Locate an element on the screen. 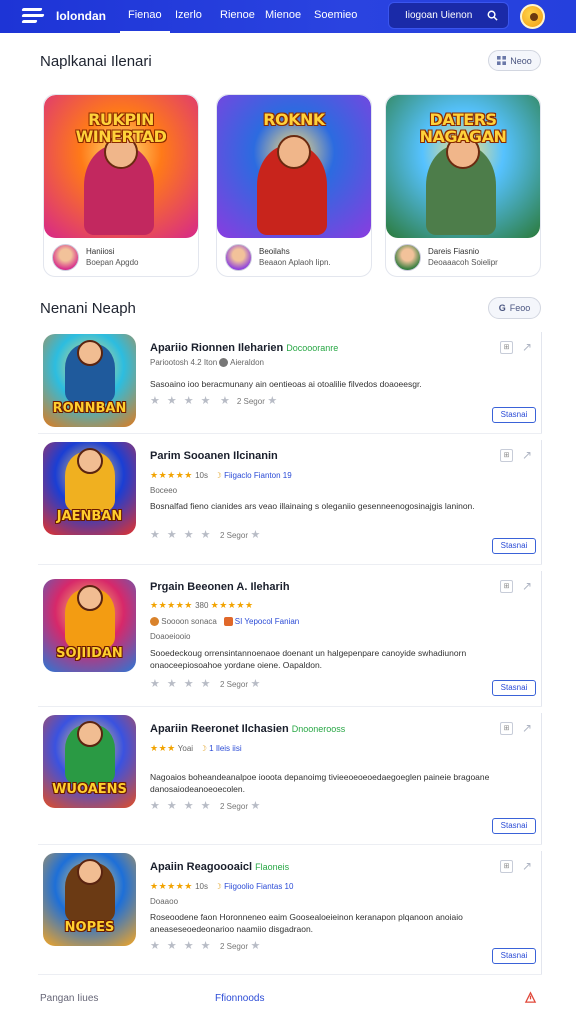  game-thumbnail: RONNBAN is located at coordinates (89, 380).